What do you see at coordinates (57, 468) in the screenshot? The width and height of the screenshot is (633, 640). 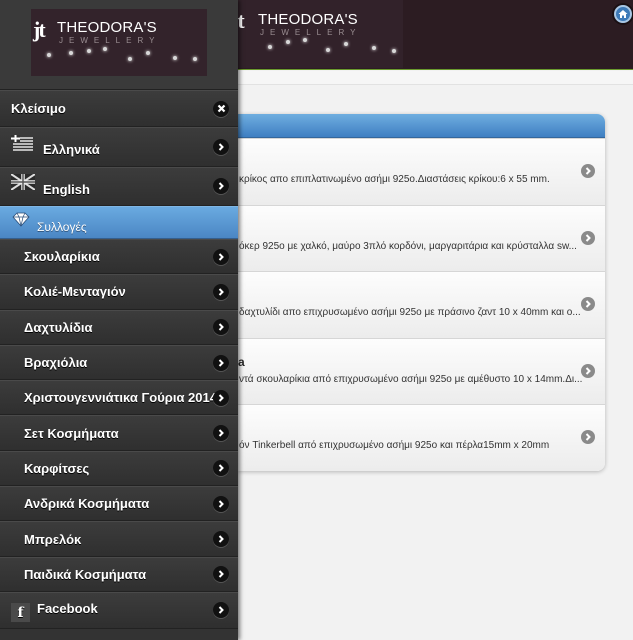 I see `category-label: Καρφίτσες` at bounding box center [57, 468].